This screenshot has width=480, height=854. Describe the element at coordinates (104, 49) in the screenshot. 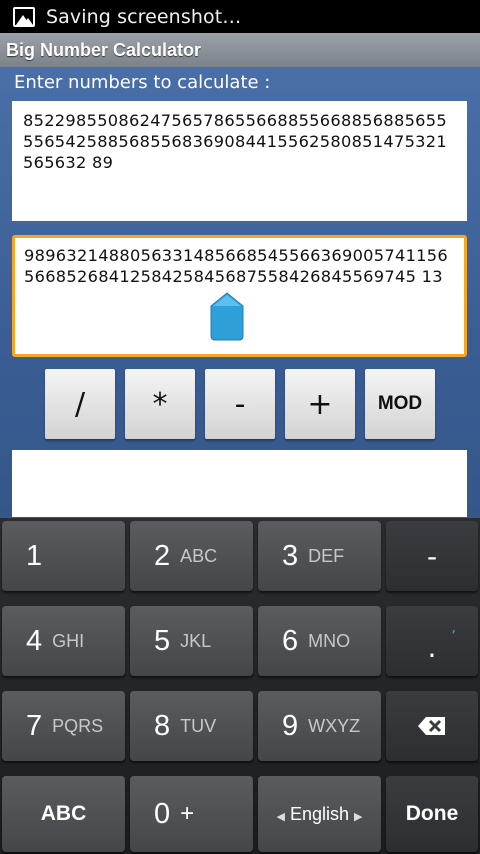

I see `app-title: Big Number Calculator` at that location.